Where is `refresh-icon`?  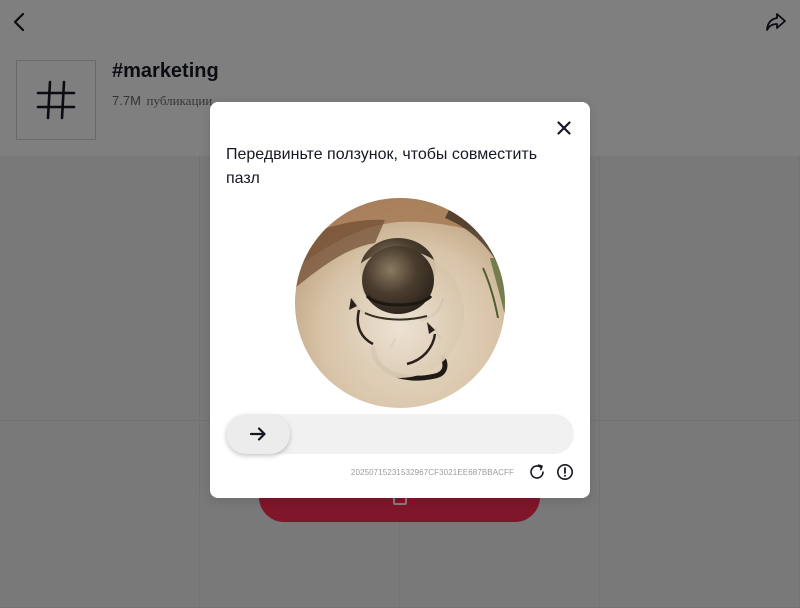
refresh-icon is located at coordinates (537, 471).